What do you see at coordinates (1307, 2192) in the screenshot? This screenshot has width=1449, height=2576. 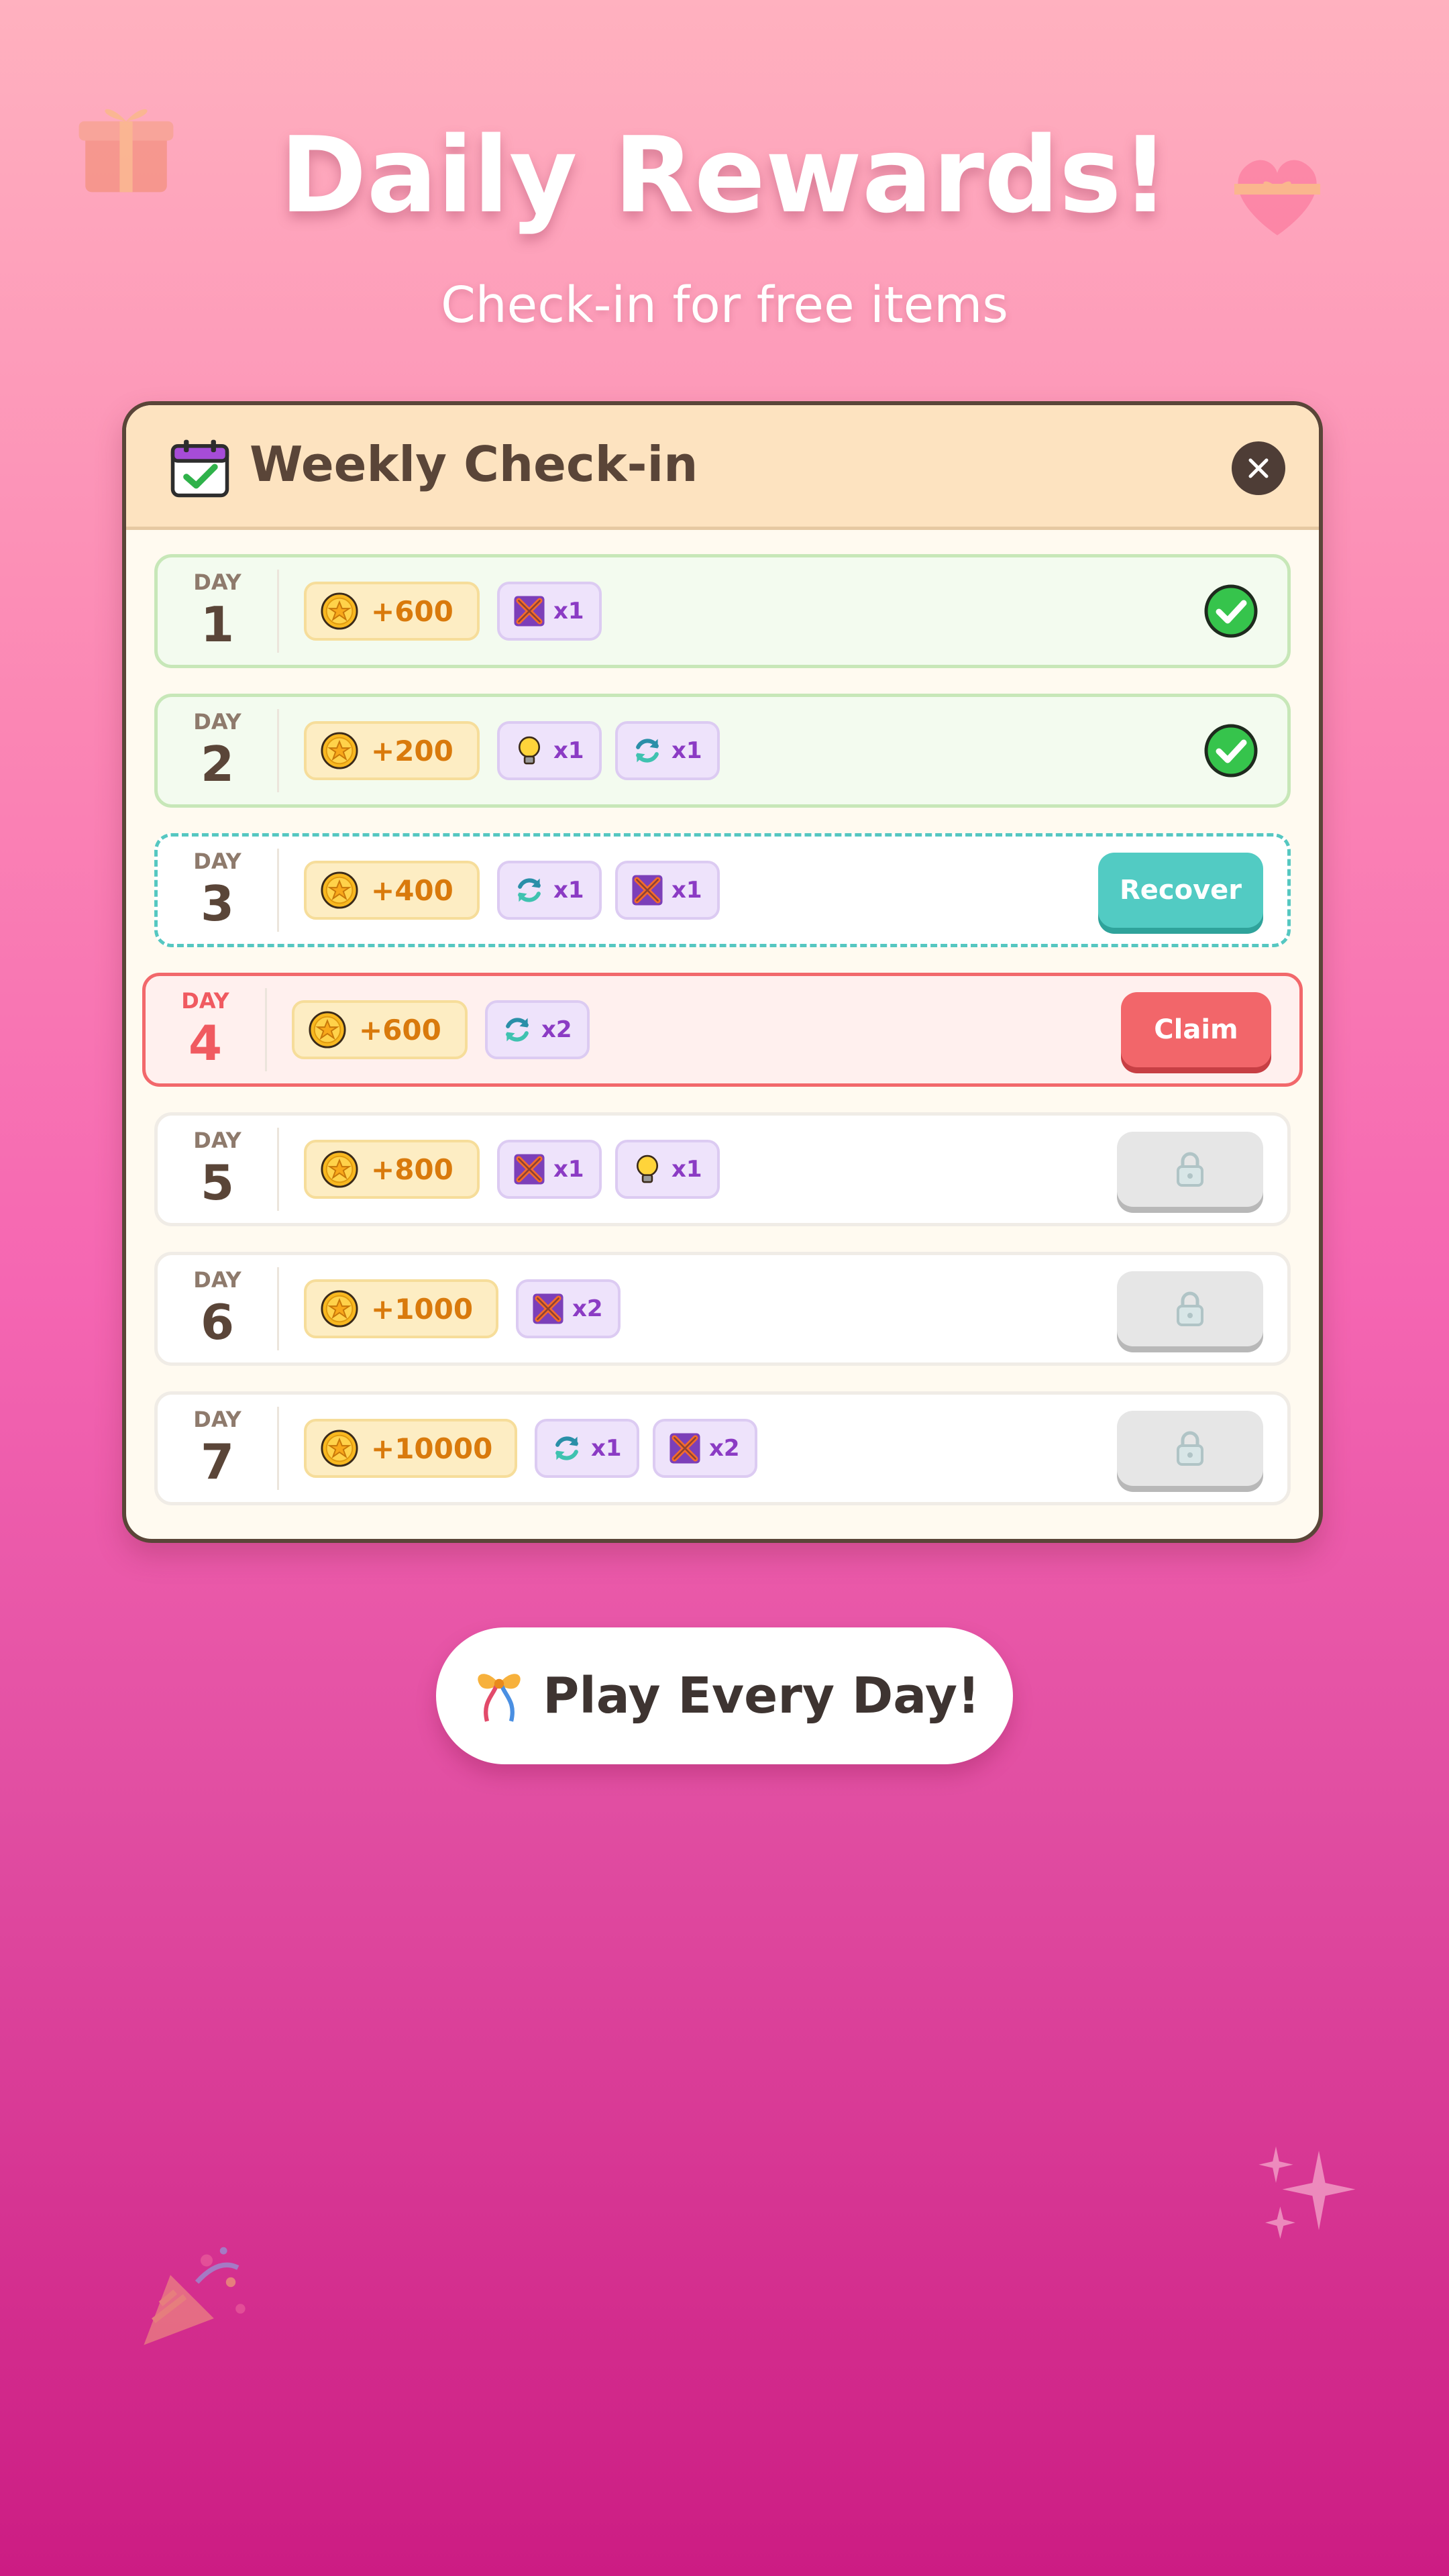 I see `sparkles-icon` at bounding box center [1307, 2192].